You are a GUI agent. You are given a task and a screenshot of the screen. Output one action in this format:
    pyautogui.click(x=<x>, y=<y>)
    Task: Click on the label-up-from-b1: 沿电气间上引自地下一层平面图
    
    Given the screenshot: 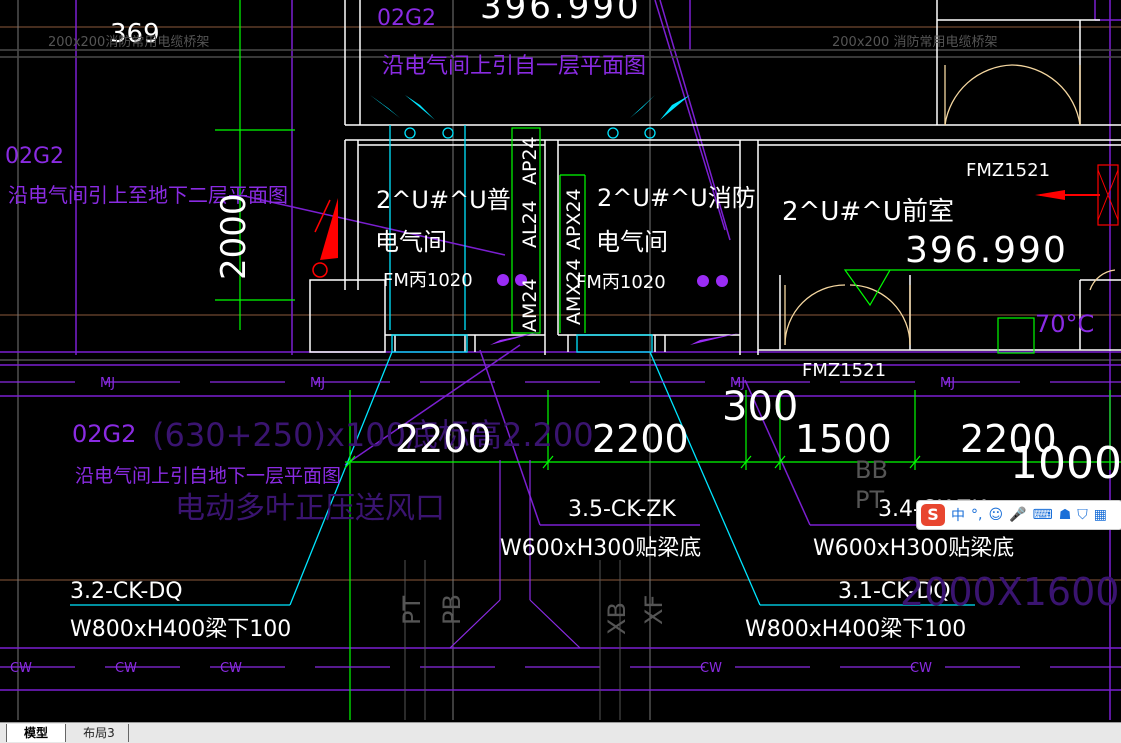 What is the action you would take?
    pyautogui.click(x=208, y=476)
    